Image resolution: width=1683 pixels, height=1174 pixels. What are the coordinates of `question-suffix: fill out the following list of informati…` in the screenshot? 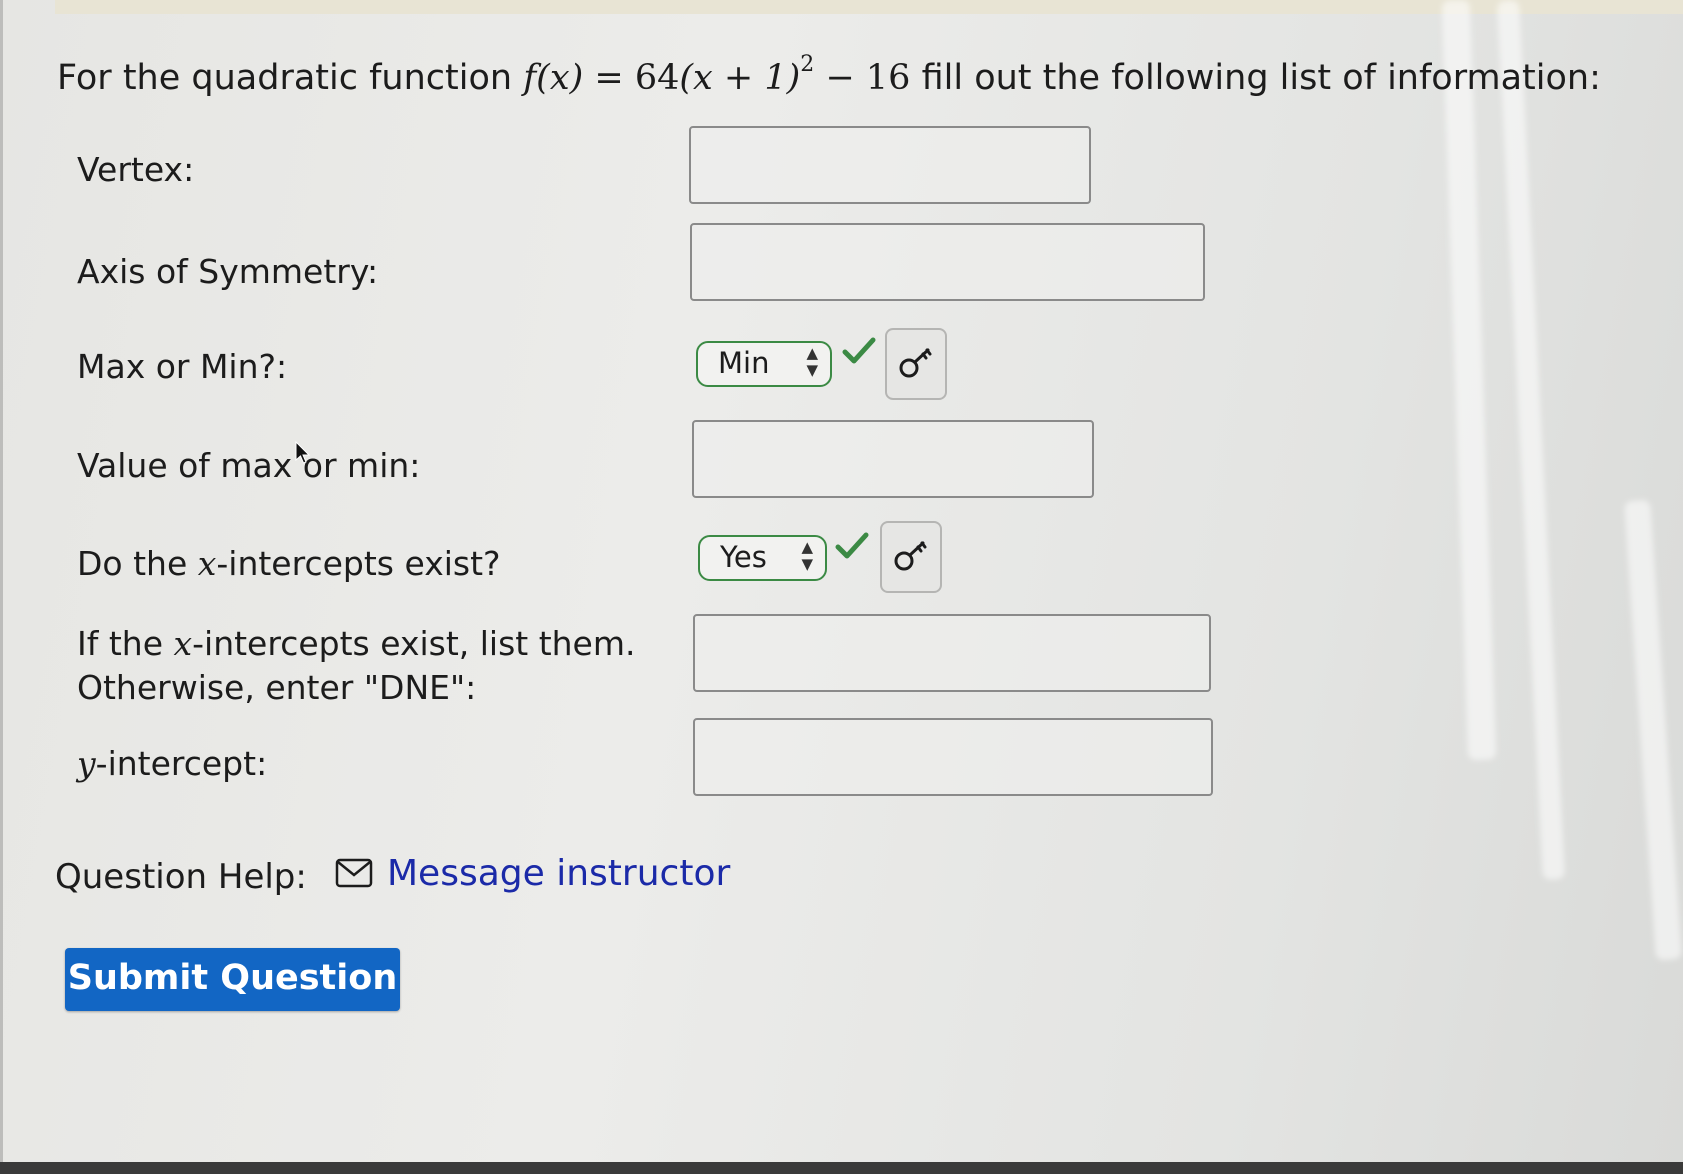 It's located at (1261, 78).